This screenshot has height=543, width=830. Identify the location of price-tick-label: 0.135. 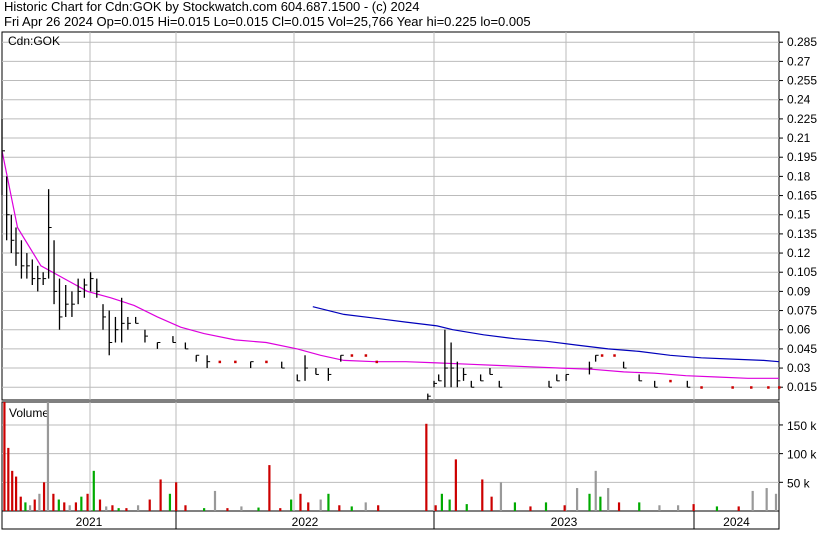
(802, 234).